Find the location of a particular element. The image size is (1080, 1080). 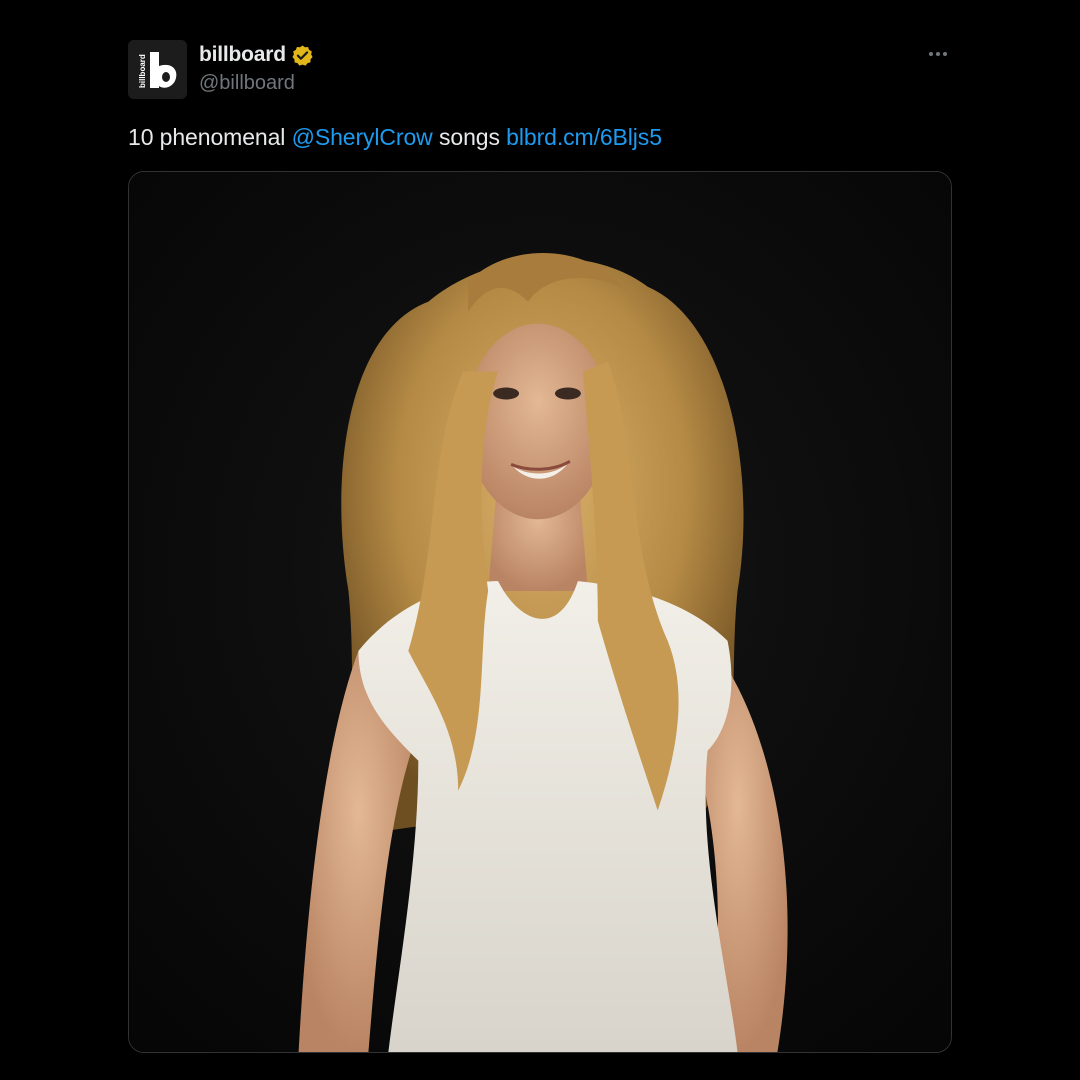

author-handle: @billboard is located at coordinates (256, 83).